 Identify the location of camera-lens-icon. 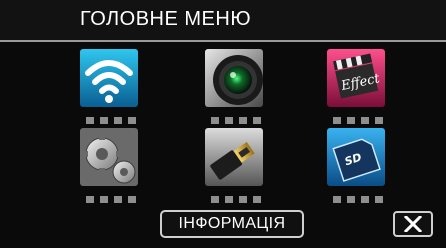
(234, 78).